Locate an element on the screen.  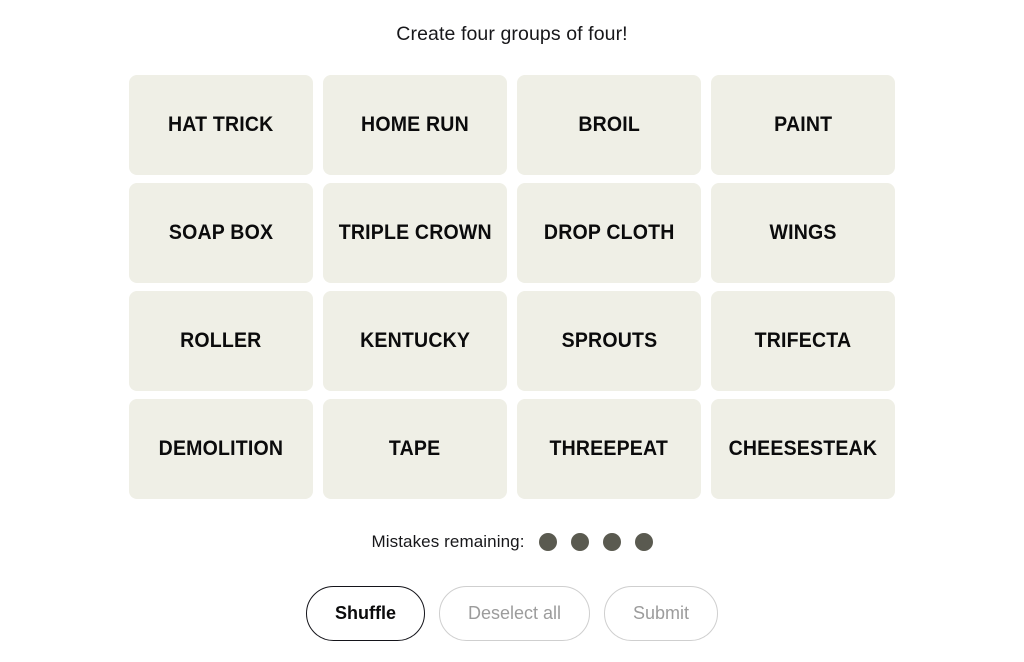
word-tile-label: HAT TRICK is located at coordinates (221, 125).